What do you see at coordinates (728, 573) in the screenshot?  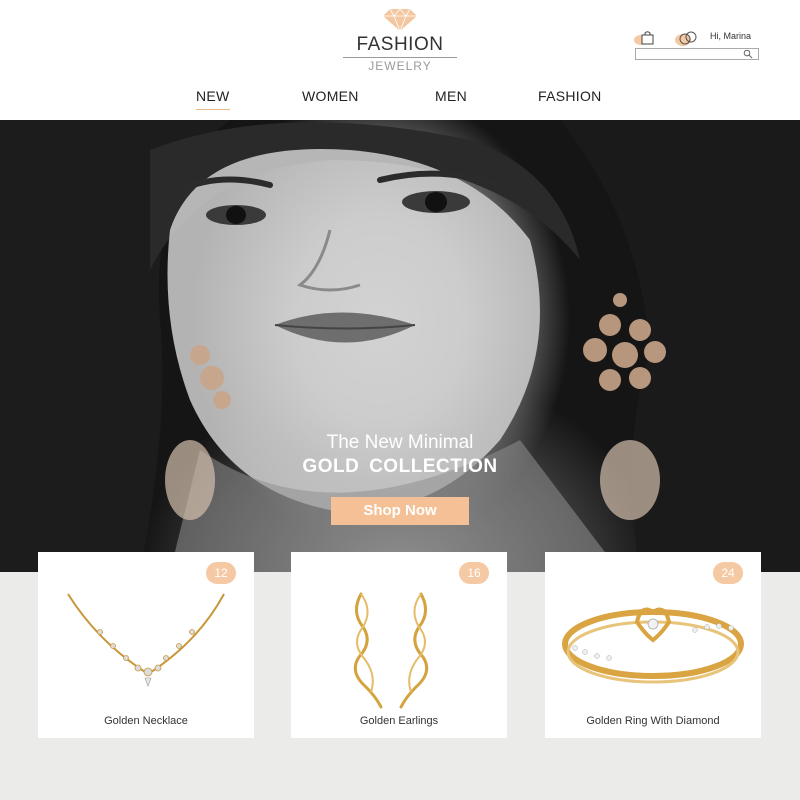 I see `count-badge: 24` at bounding box center [728, 573].